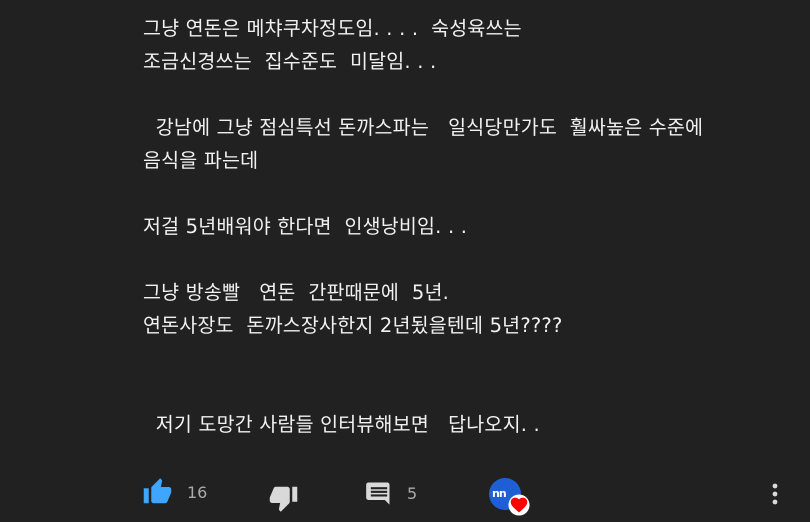  I want to click on reply-button: 5, so click(391, 493).